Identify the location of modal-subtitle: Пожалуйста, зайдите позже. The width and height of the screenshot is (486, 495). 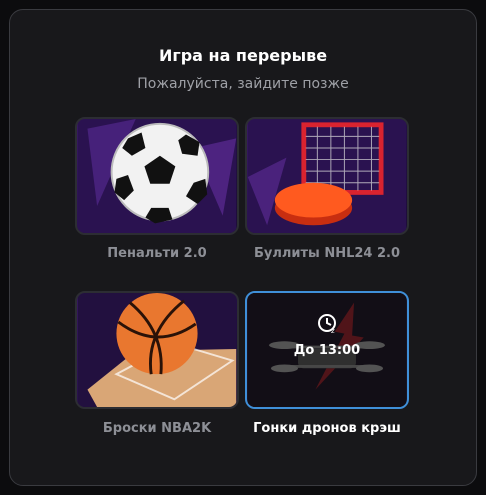
(243, 84).